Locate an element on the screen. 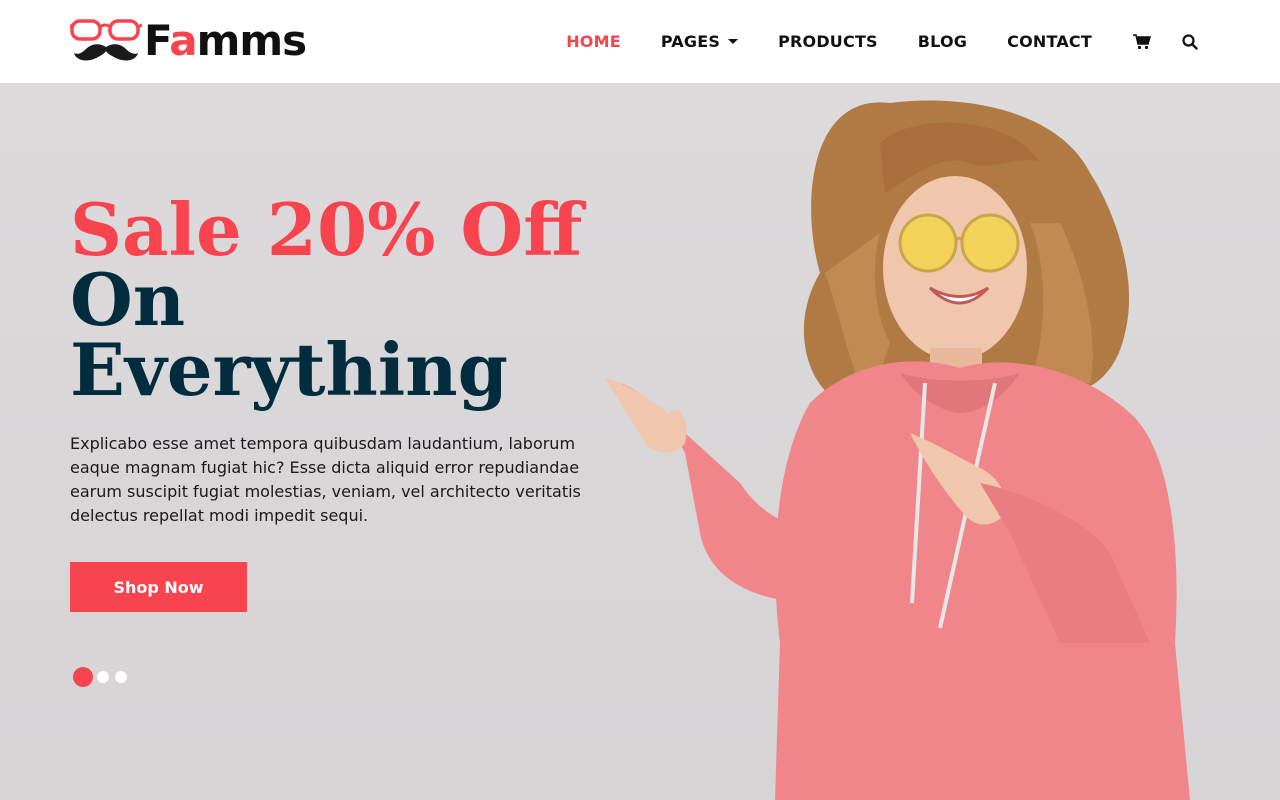 The width and height of the screenshot is (1280, 800). headline-subtitle: On Everything is located at coordinates (289, 334).